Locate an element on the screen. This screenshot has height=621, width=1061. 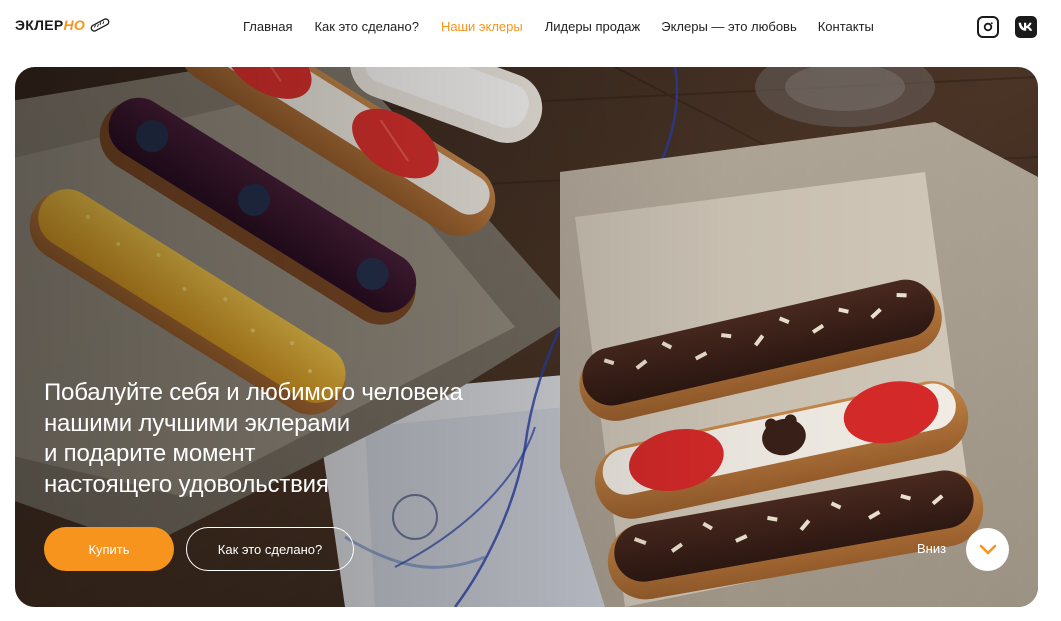
scroll-down-button is located at coordinates (987, 549).